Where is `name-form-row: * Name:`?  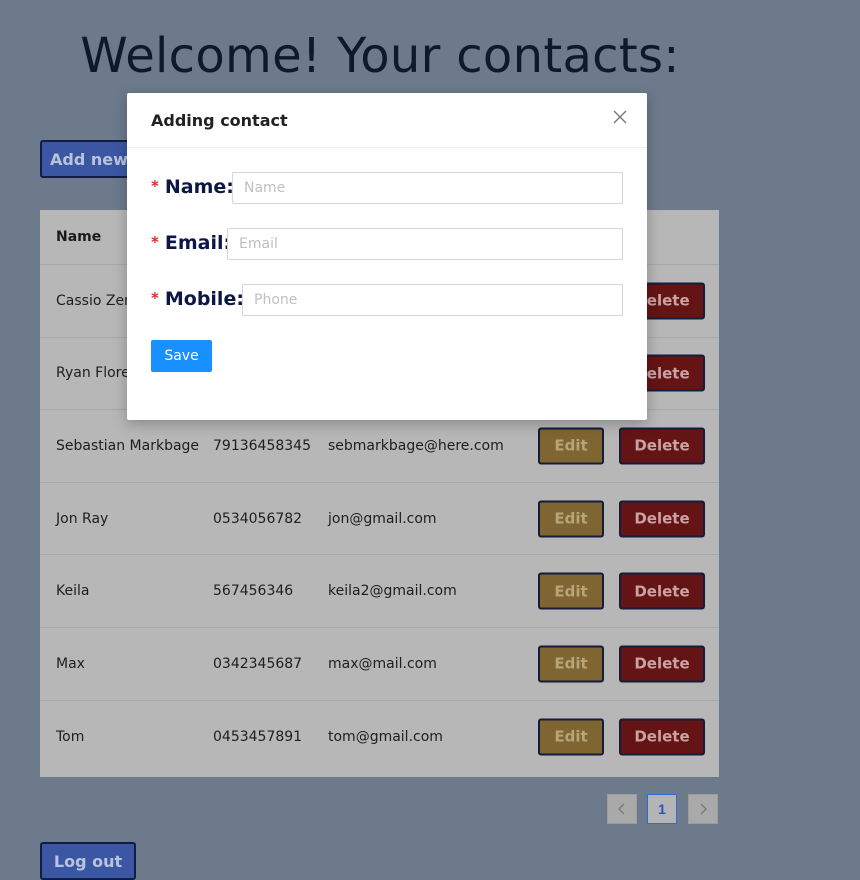 name-form-row: * Name: is located at coordinates (387, 188).